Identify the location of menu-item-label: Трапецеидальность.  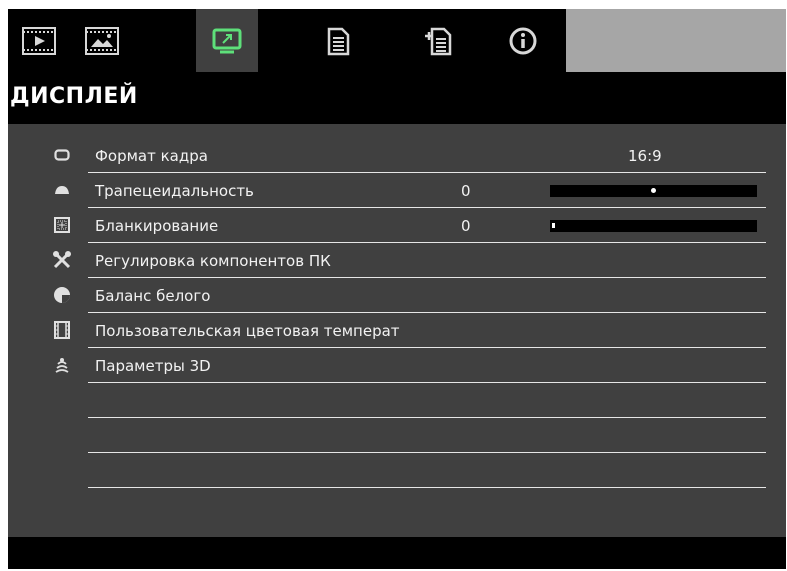
(174, 191).